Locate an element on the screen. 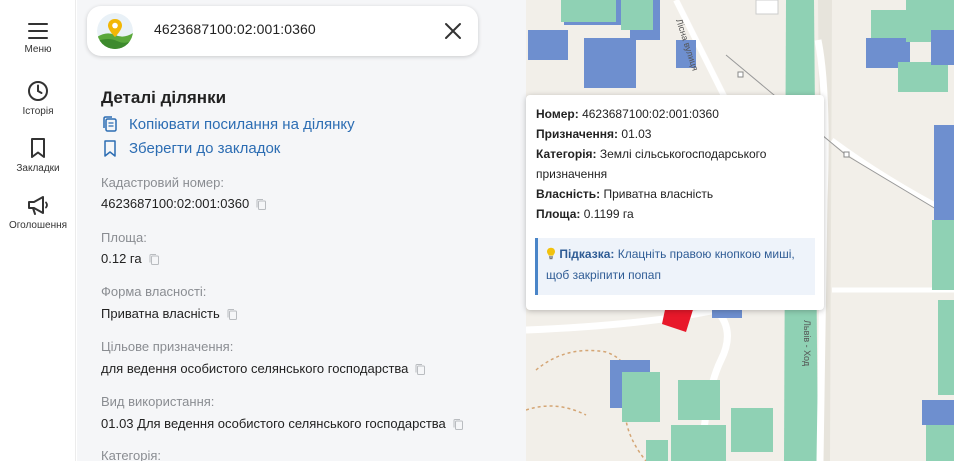 Image resolution: width=954 pixels, height=461 pixels. popup-value: Приватна власність is located at coordinates (658, 194).